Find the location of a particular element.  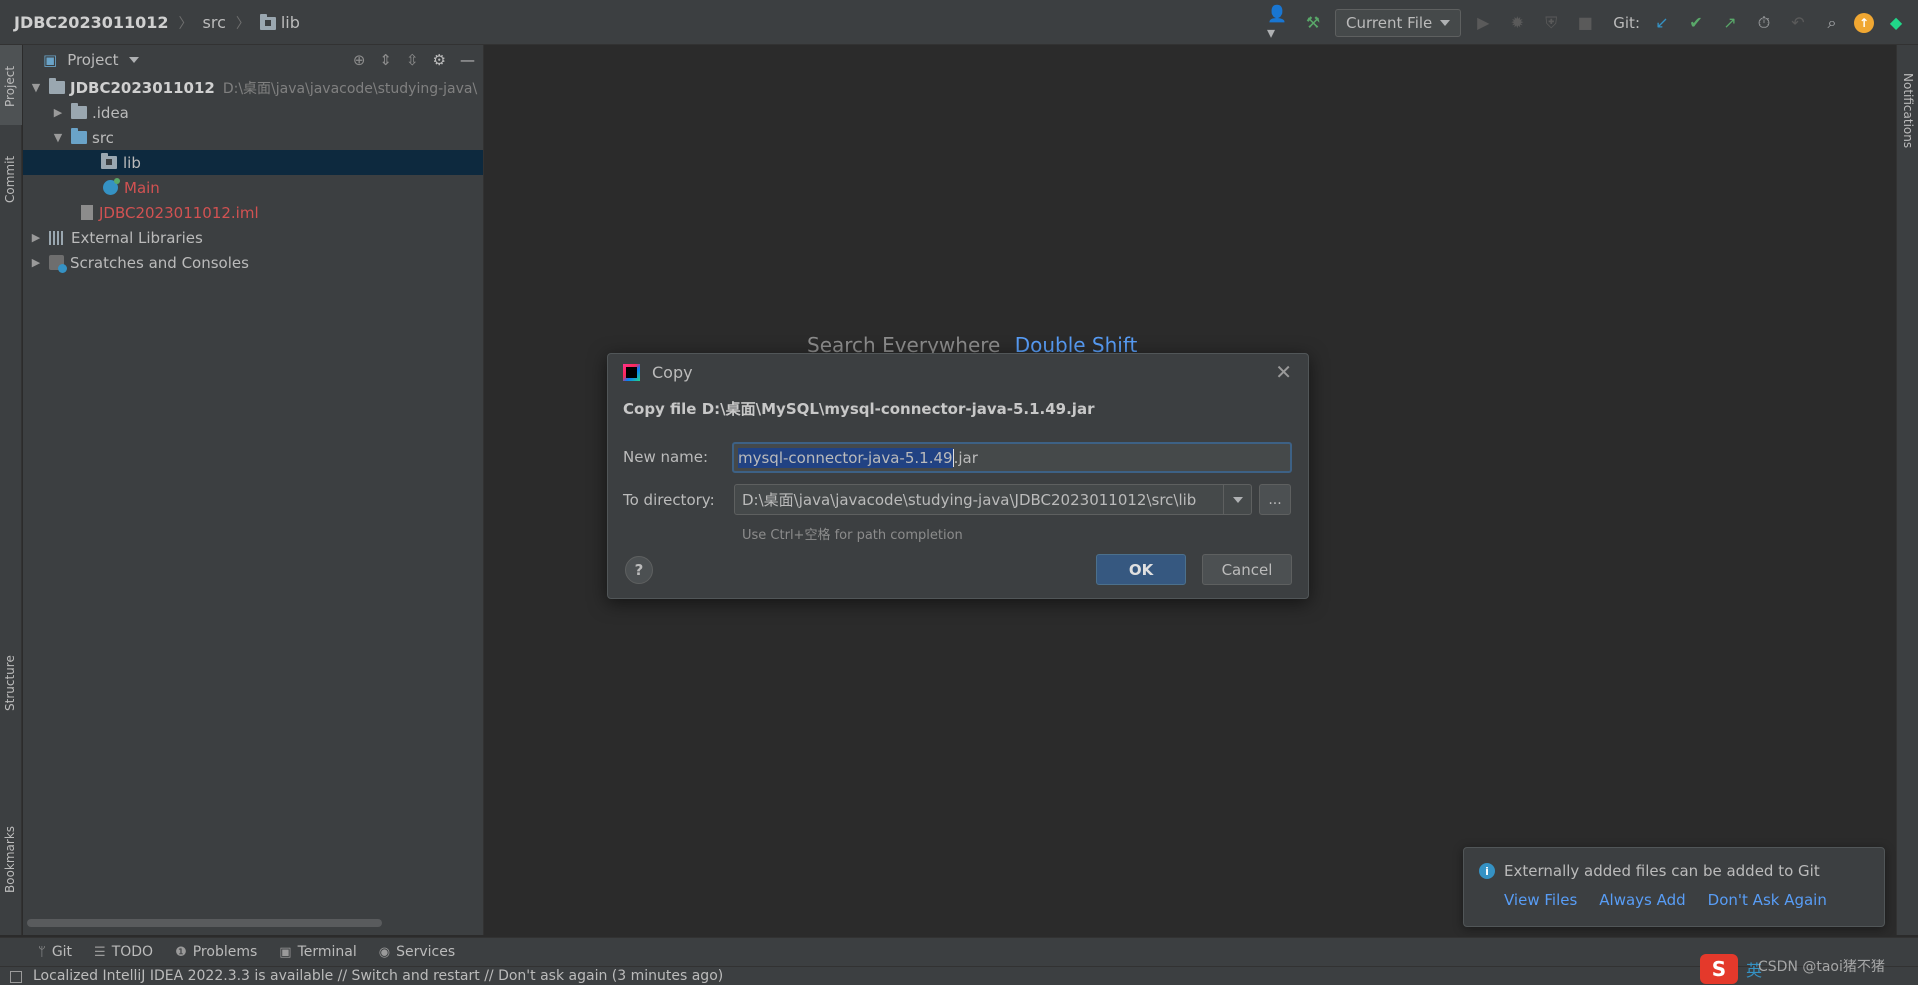

project-view-select: Project is located at coordinates (92, 60).